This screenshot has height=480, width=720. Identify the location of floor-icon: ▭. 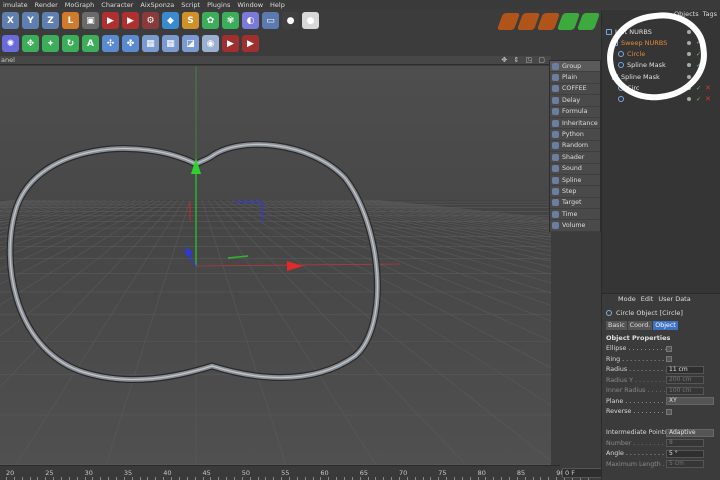
(270, 20).